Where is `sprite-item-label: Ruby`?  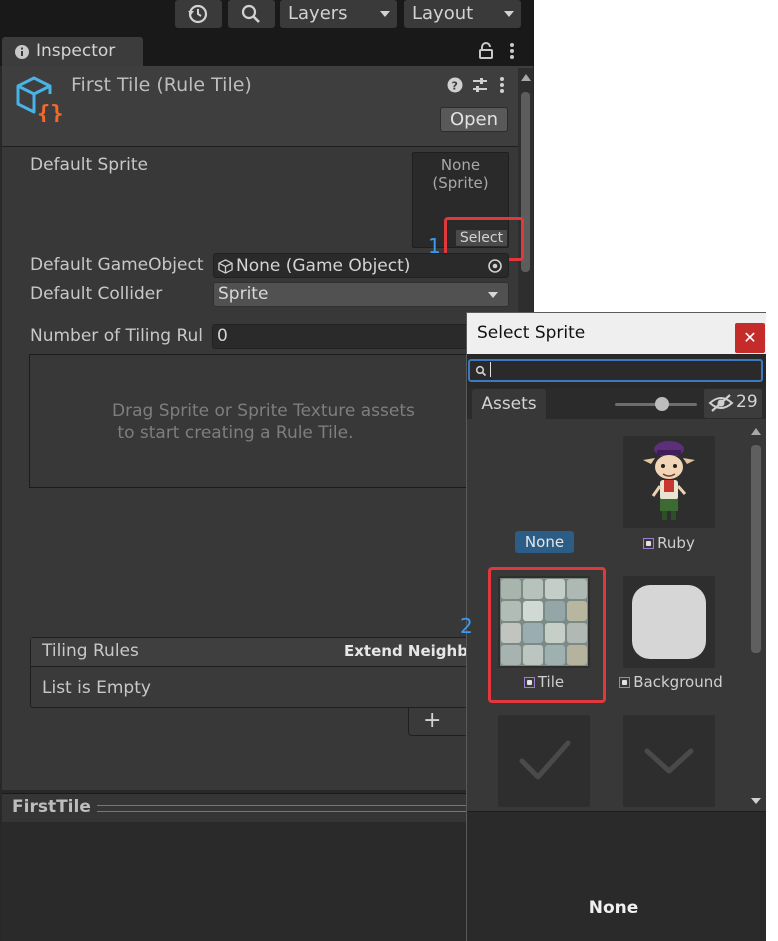 sprite-item-label: Ruby is located at coordinates (676, 543).